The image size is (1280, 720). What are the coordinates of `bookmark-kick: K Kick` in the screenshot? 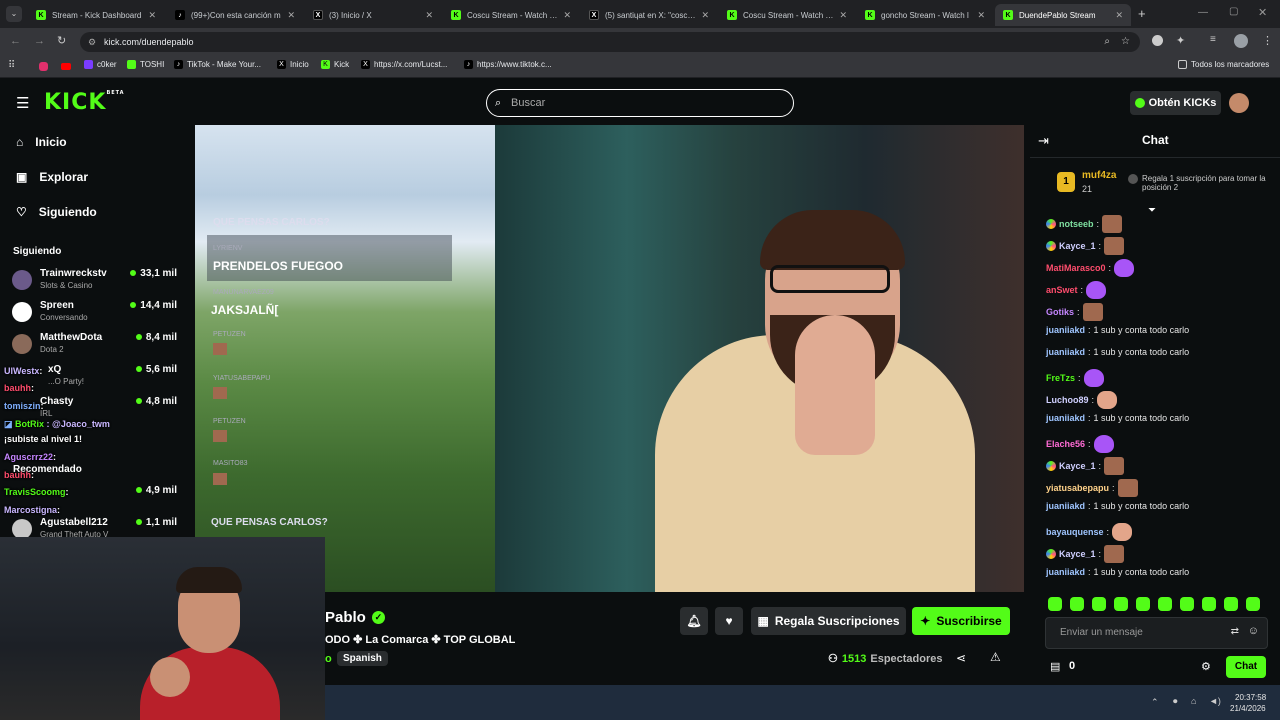 It's located at (335, 64).